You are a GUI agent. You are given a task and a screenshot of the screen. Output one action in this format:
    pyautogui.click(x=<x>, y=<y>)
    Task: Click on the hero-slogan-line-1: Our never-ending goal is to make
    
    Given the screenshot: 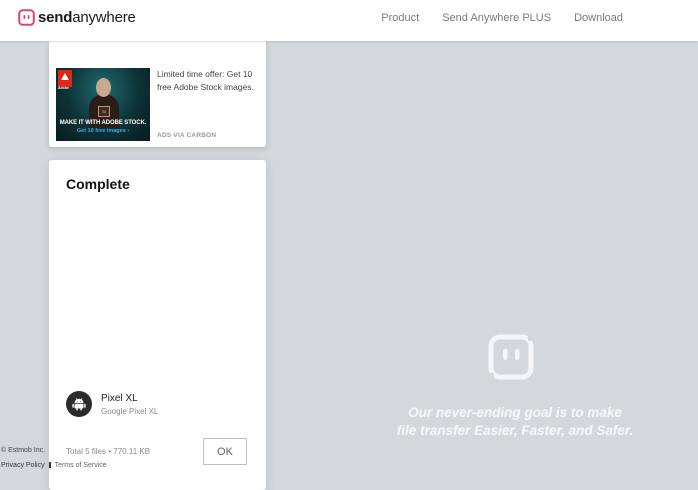 What is the action you would take?
    pyautogui.click(x=515, y=412)
    